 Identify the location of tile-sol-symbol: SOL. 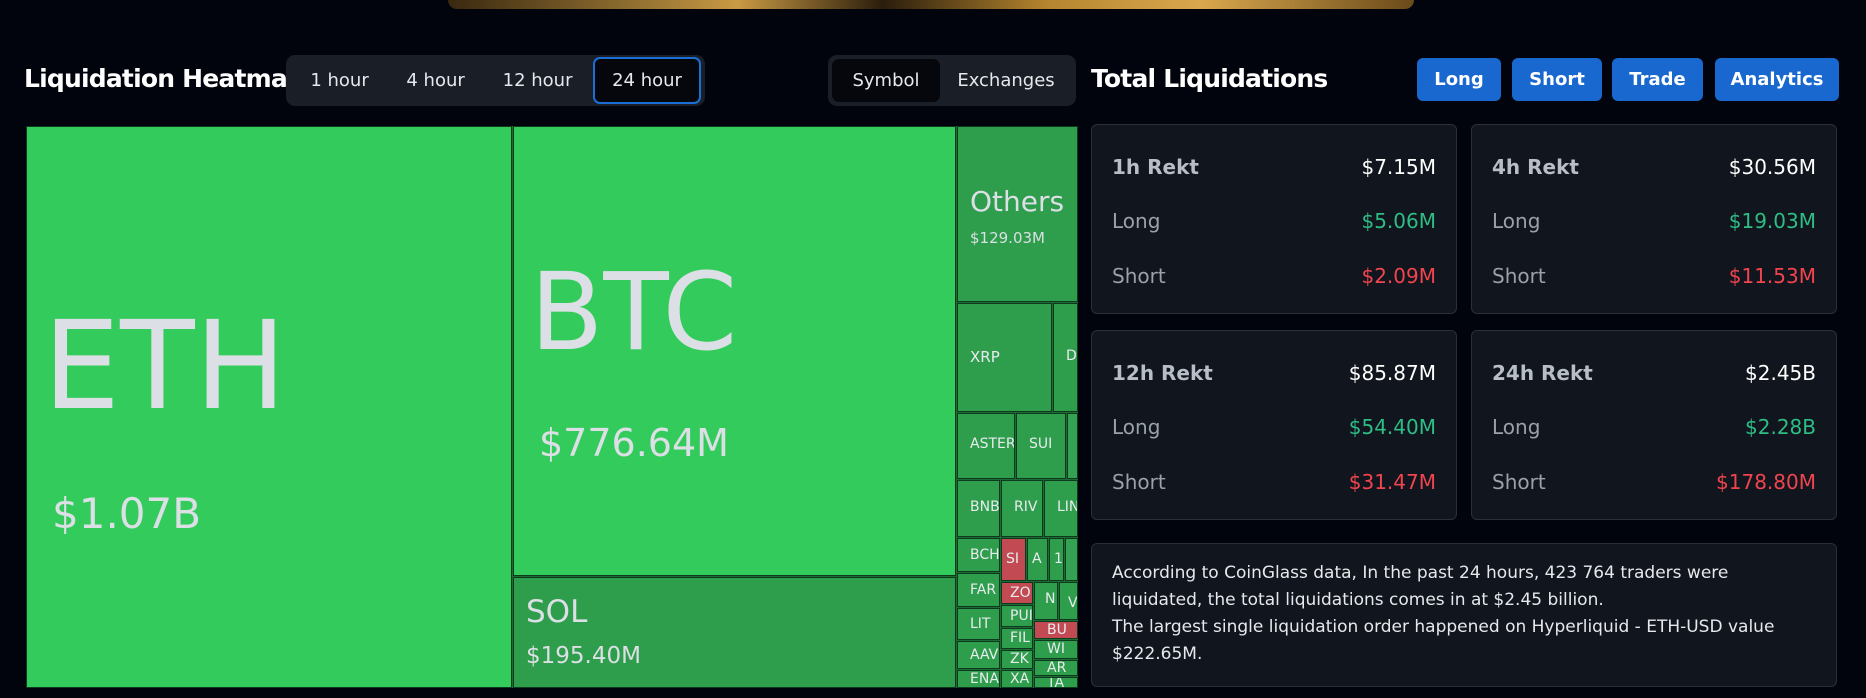
(557, 612).